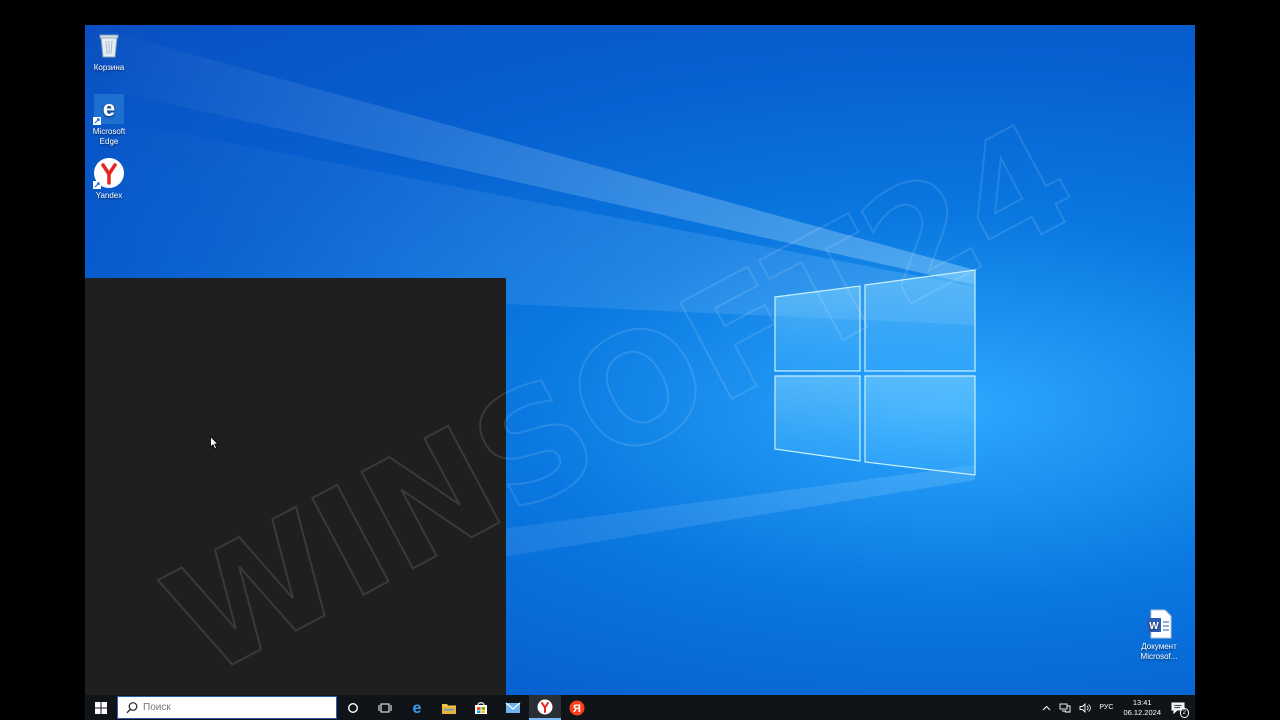  I want to click on taskbar-store-button, so click(481, 707).